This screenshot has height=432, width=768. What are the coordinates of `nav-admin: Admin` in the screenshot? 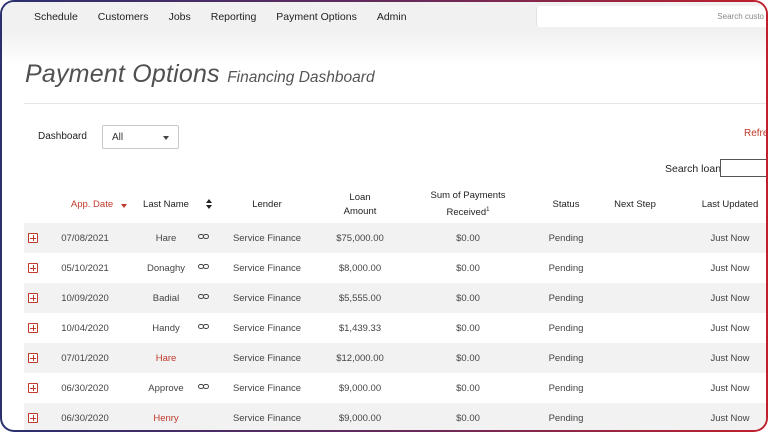 It's located at (392, 17).